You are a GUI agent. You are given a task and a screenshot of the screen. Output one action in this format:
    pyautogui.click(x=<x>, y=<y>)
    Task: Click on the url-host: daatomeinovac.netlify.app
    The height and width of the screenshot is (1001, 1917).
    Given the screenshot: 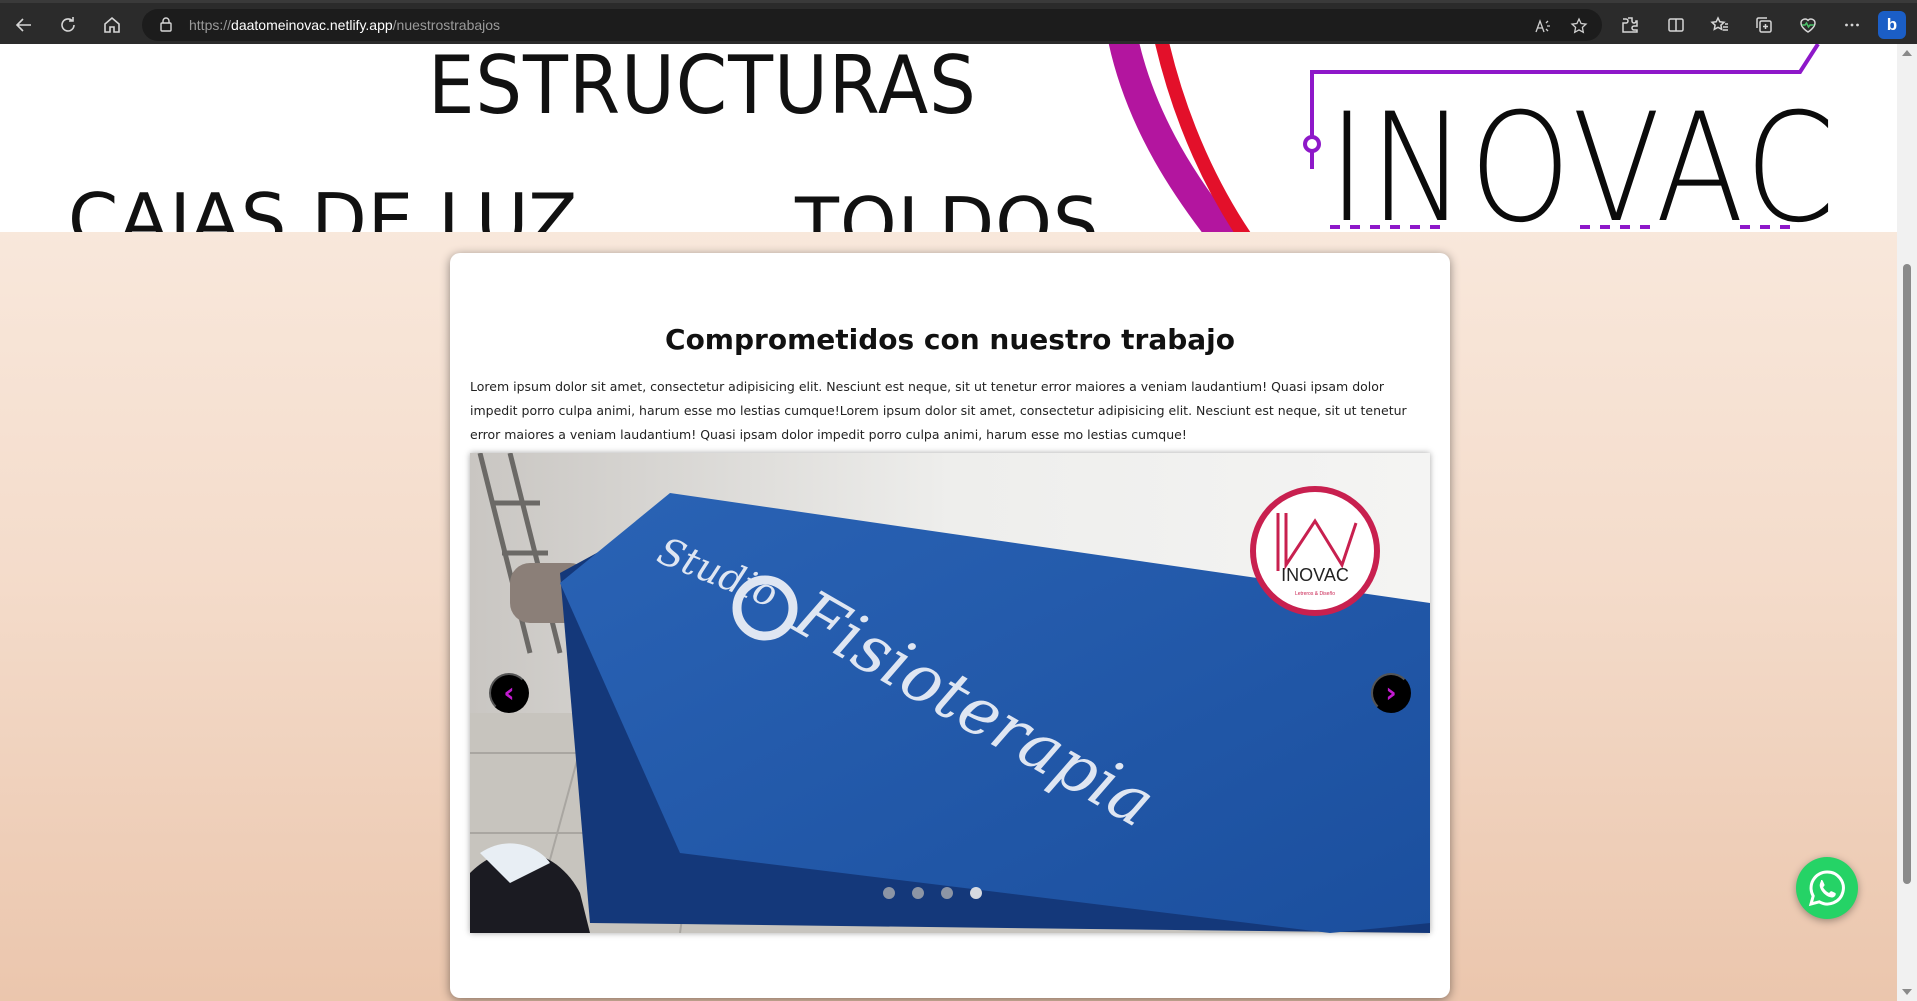 What is the action you would take?
    pyautogui.click(x=312, y=25)
    